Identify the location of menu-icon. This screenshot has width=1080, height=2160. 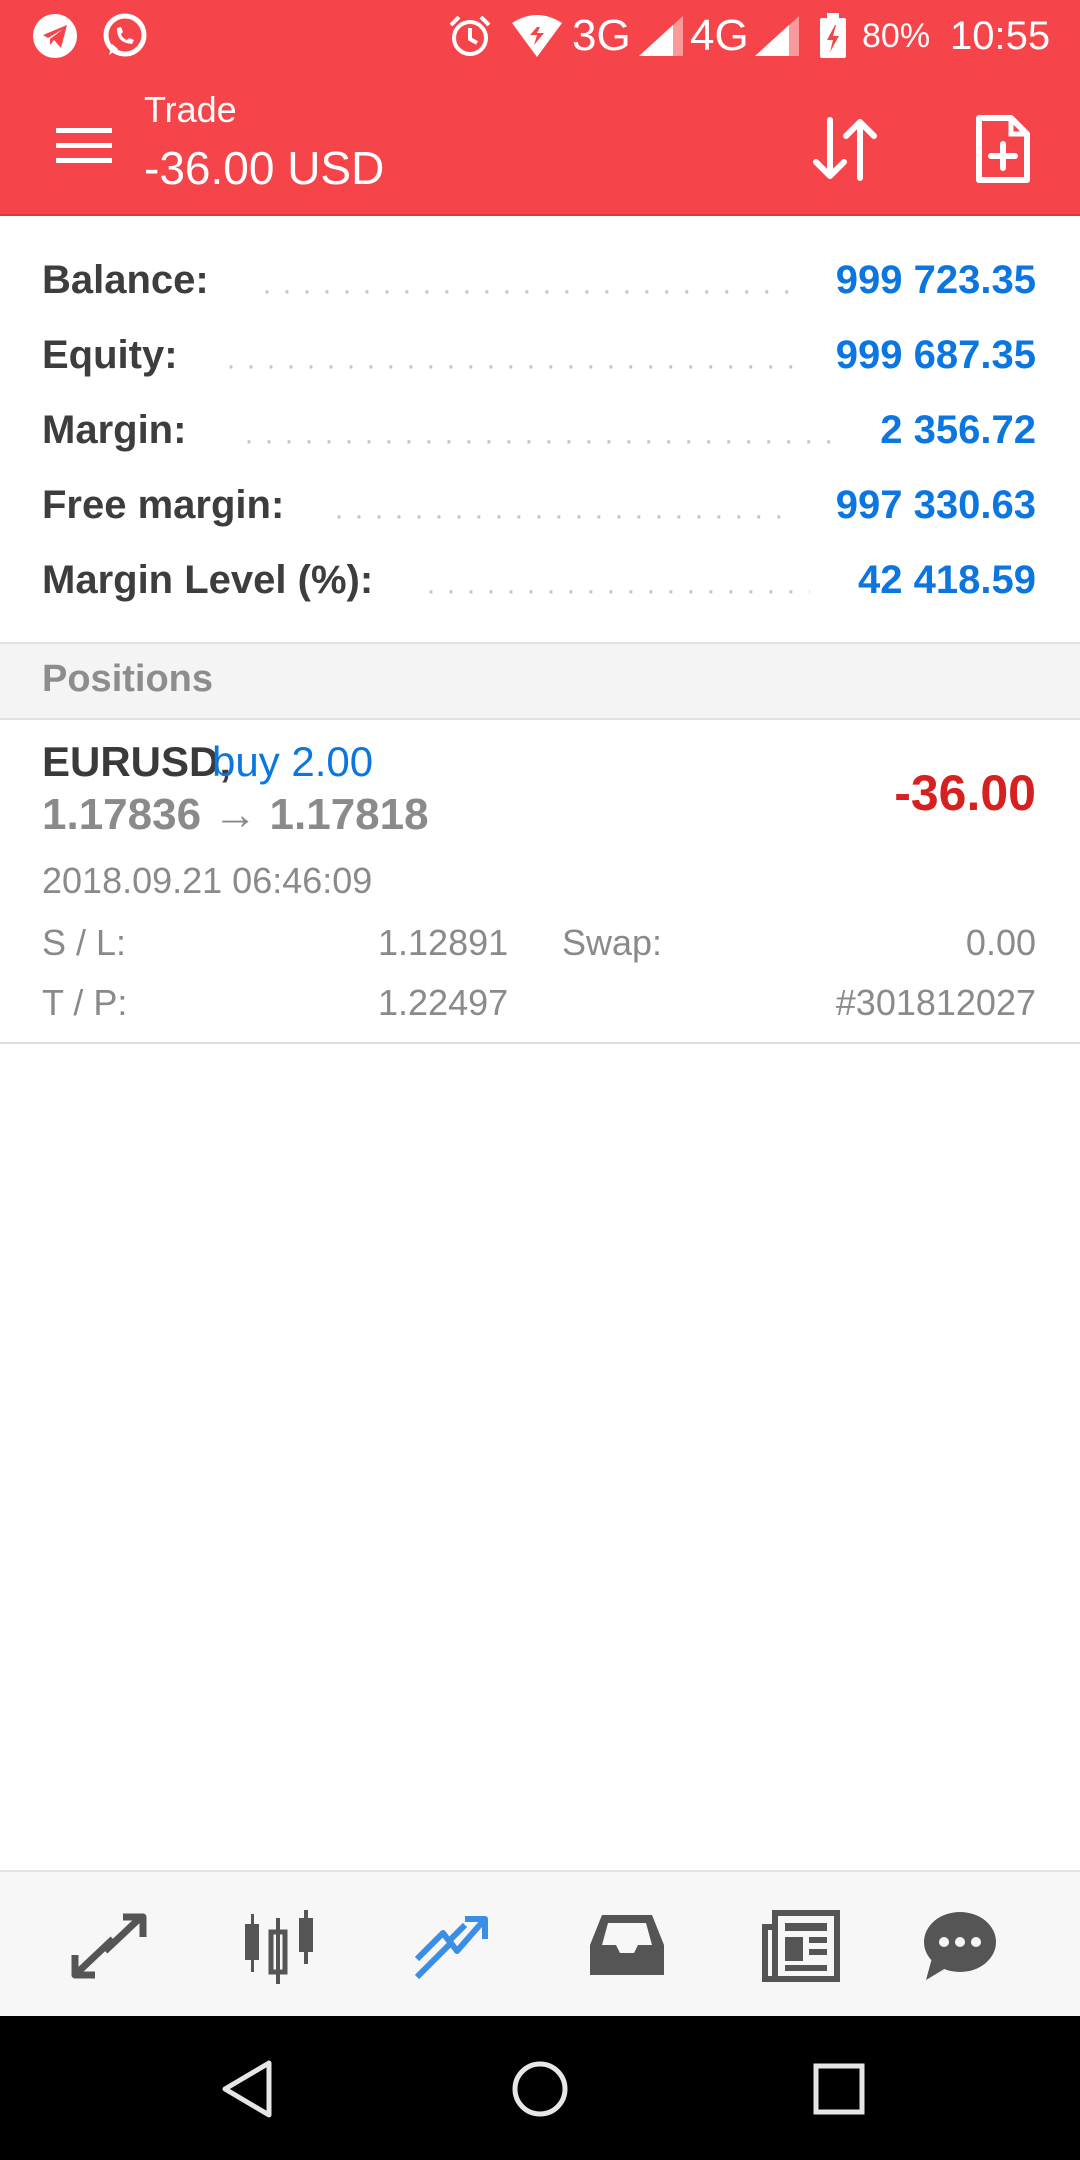
(84, 145).